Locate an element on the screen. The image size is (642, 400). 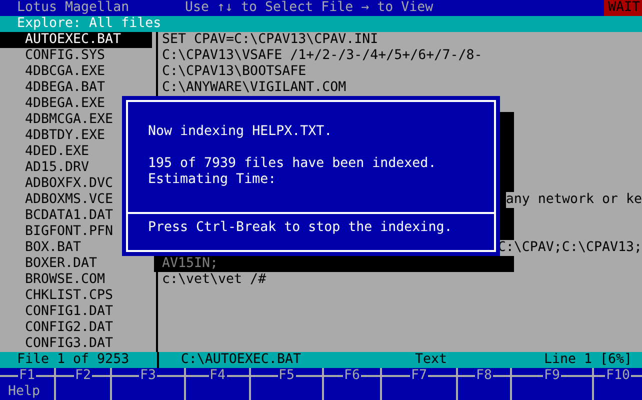
file-text-line: C:\ANYWARE\VIGILANT.COM is located at coordinates (254, 88).